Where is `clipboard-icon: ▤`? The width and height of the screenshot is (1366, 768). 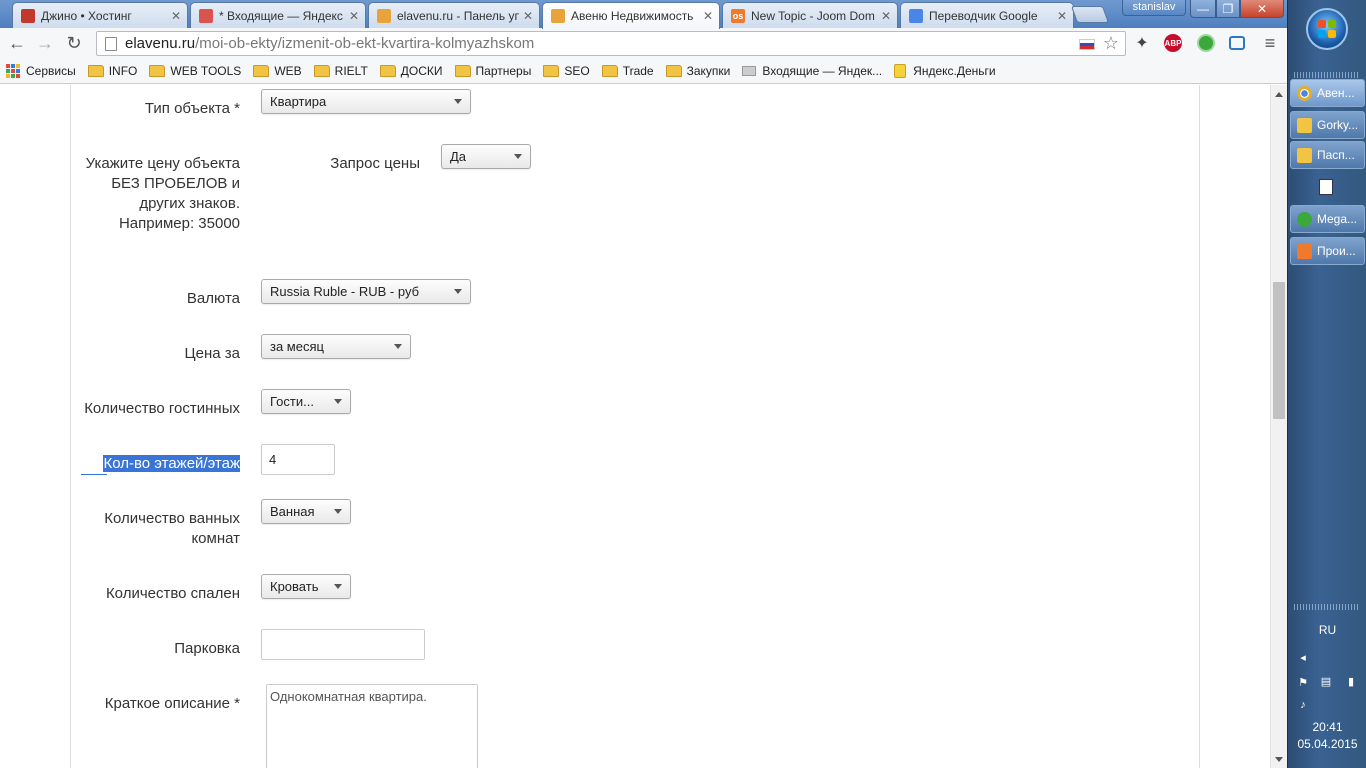
clipboard-icon: ▤ is located at coordinates (1326, 681).